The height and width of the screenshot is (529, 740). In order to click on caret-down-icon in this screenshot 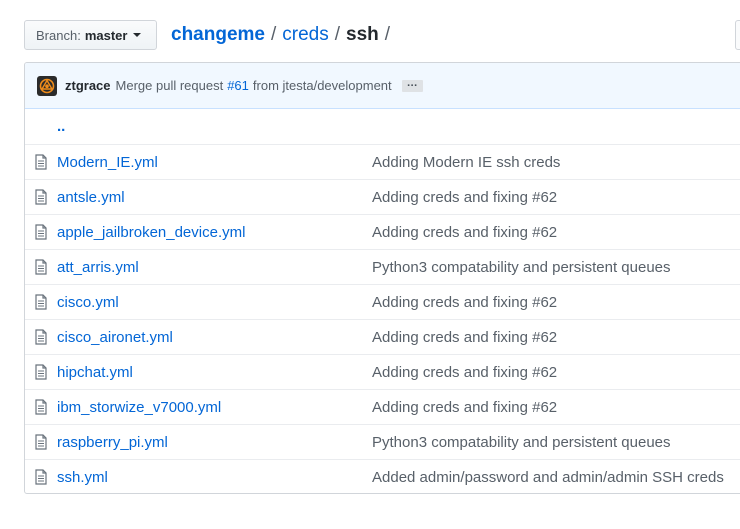, I will do `click(137, 35)`.